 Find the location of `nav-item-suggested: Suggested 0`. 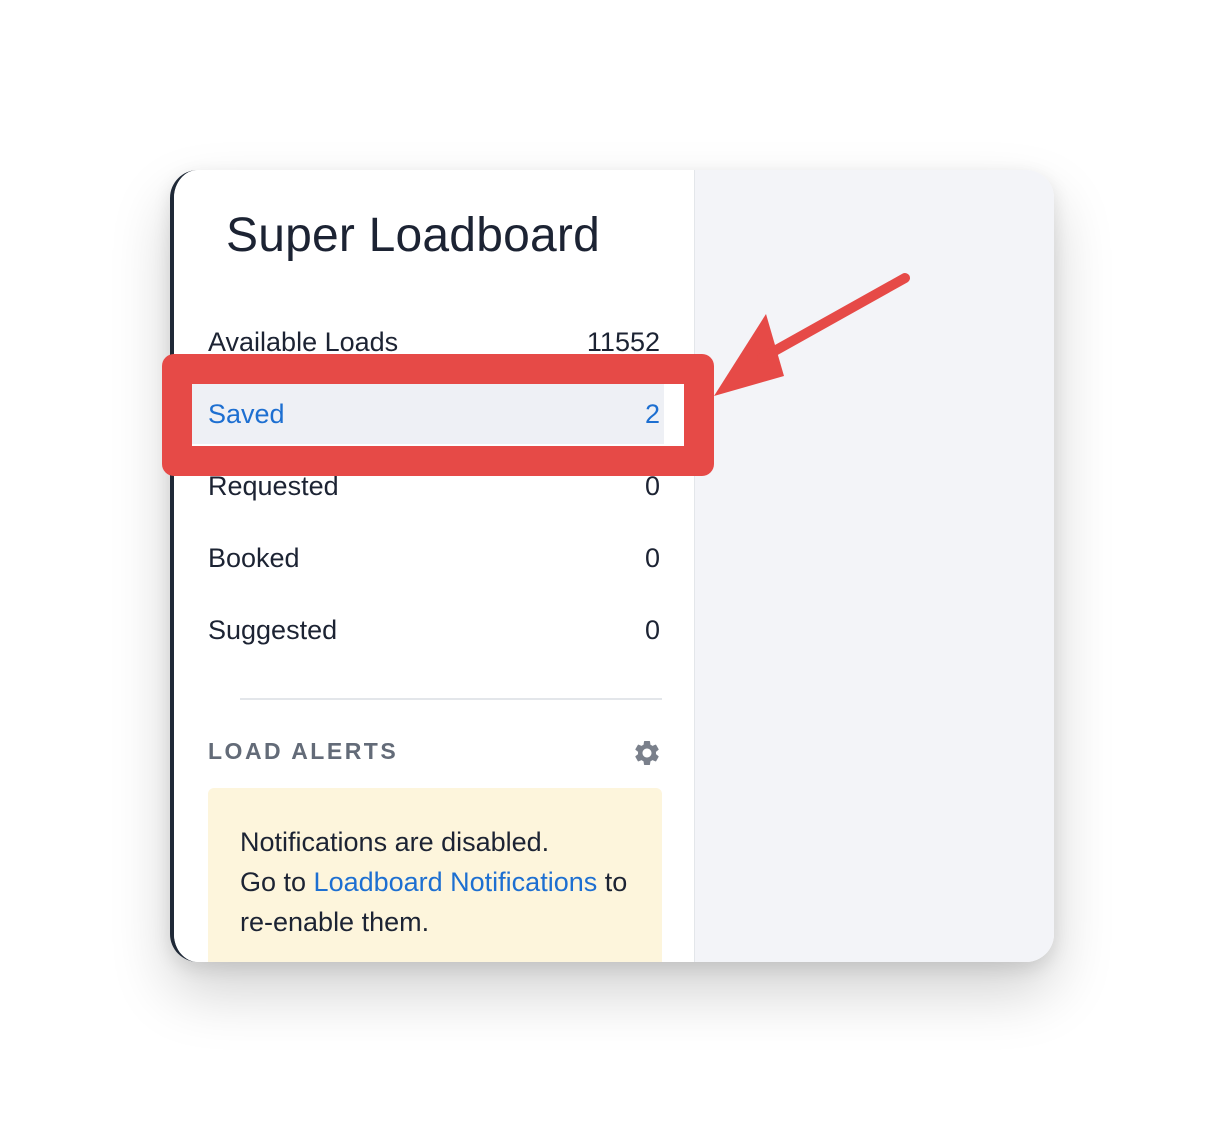

nav-item-suggested: Suggested 0 is located at coordinates (428, 630).